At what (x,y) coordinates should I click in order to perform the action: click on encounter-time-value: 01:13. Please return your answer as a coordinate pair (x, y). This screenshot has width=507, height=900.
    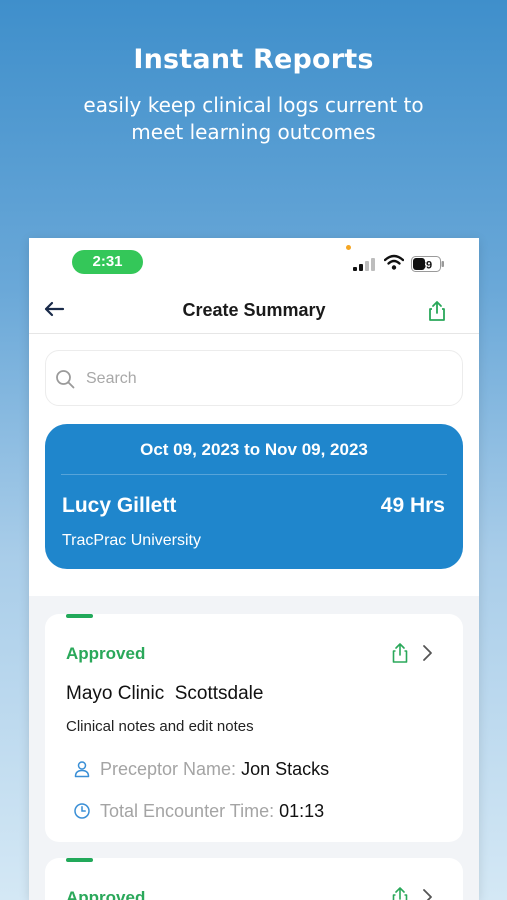
    Looking at the image, I should click on (302, 810).